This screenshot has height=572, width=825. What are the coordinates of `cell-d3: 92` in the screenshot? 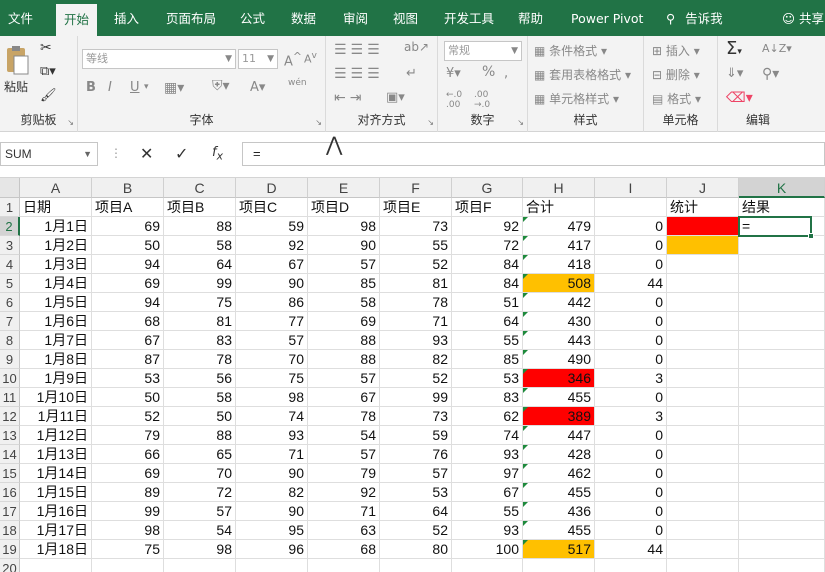 It's located at (272, 245).